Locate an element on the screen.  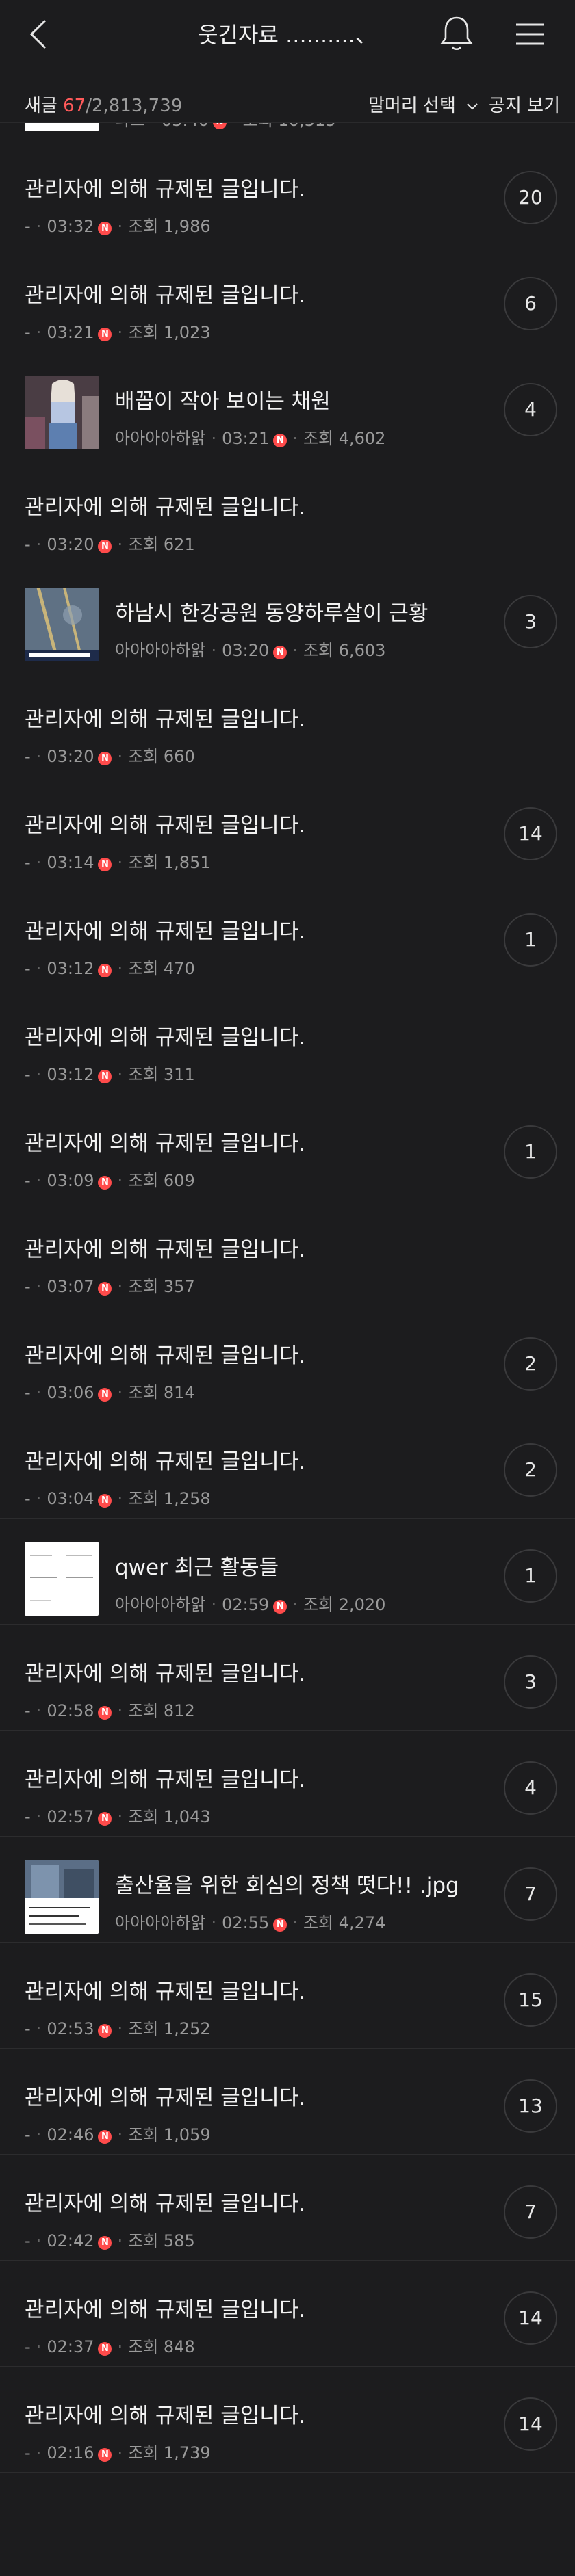
bell-icon is located at coordinates (456, 33).